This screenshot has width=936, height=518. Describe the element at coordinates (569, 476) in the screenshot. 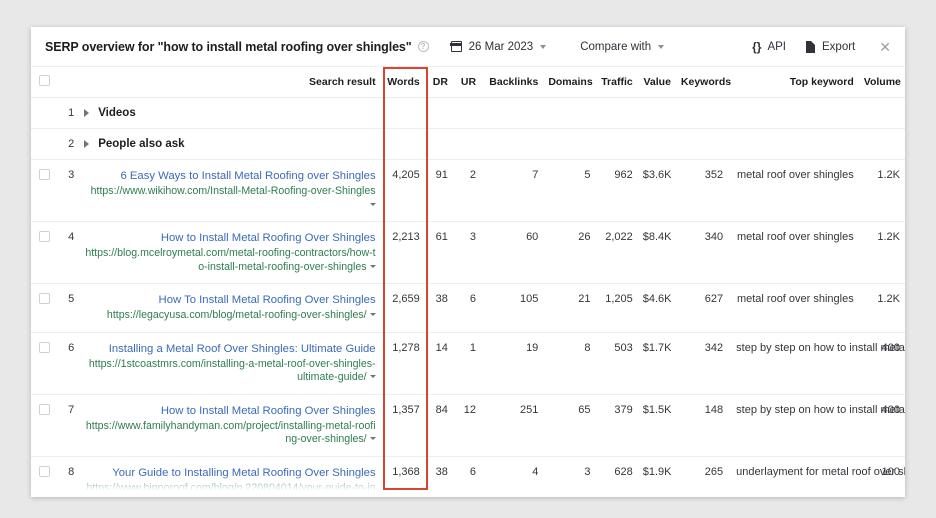

I see `domains-value: 3` at that location.